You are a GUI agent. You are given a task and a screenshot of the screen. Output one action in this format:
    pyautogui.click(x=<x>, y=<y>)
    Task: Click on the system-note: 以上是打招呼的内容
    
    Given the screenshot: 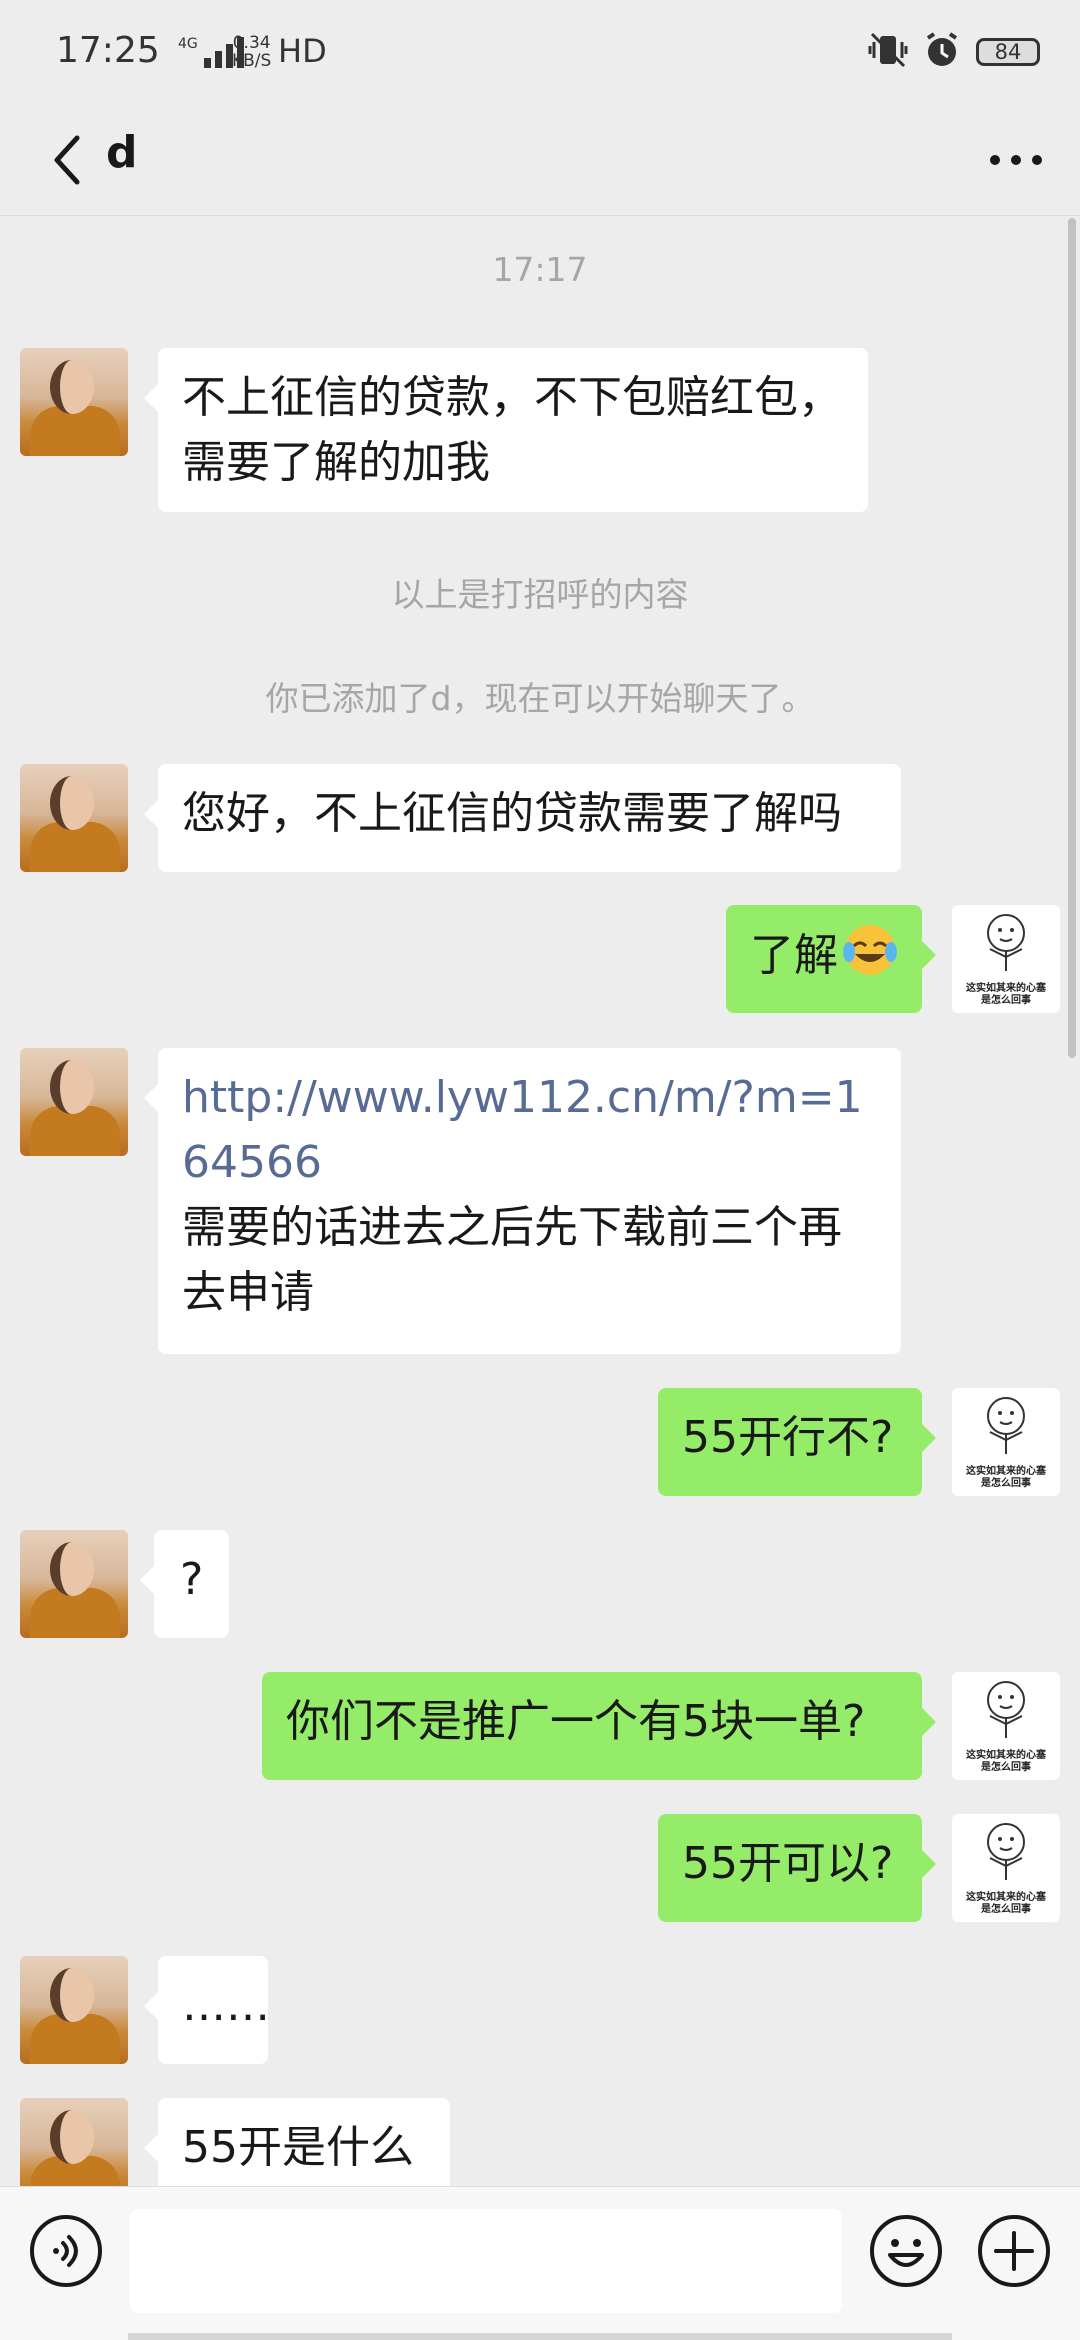 What is the action you would take?
    pyautogui.click(x=540, y=594)
    